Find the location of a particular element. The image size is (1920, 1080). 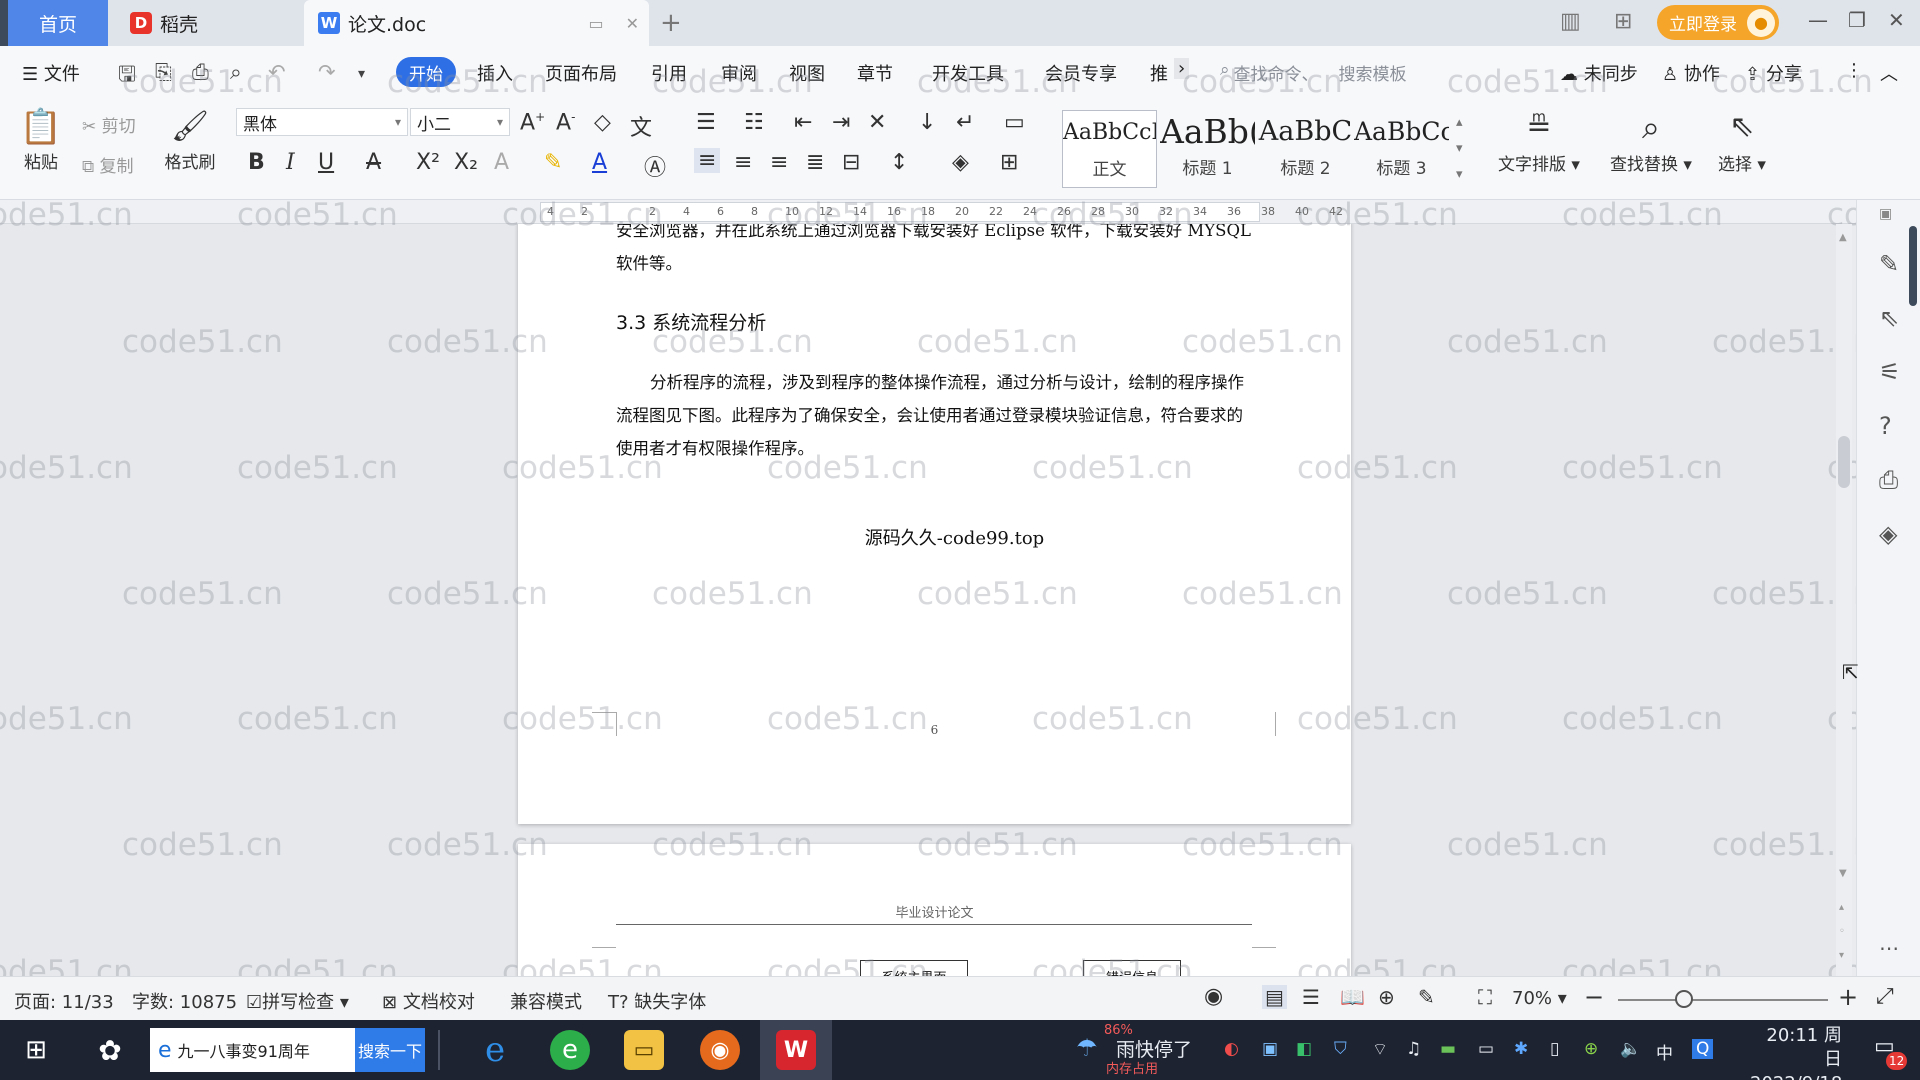

redo-icon: ↷ is located at coordinates (327, 72).